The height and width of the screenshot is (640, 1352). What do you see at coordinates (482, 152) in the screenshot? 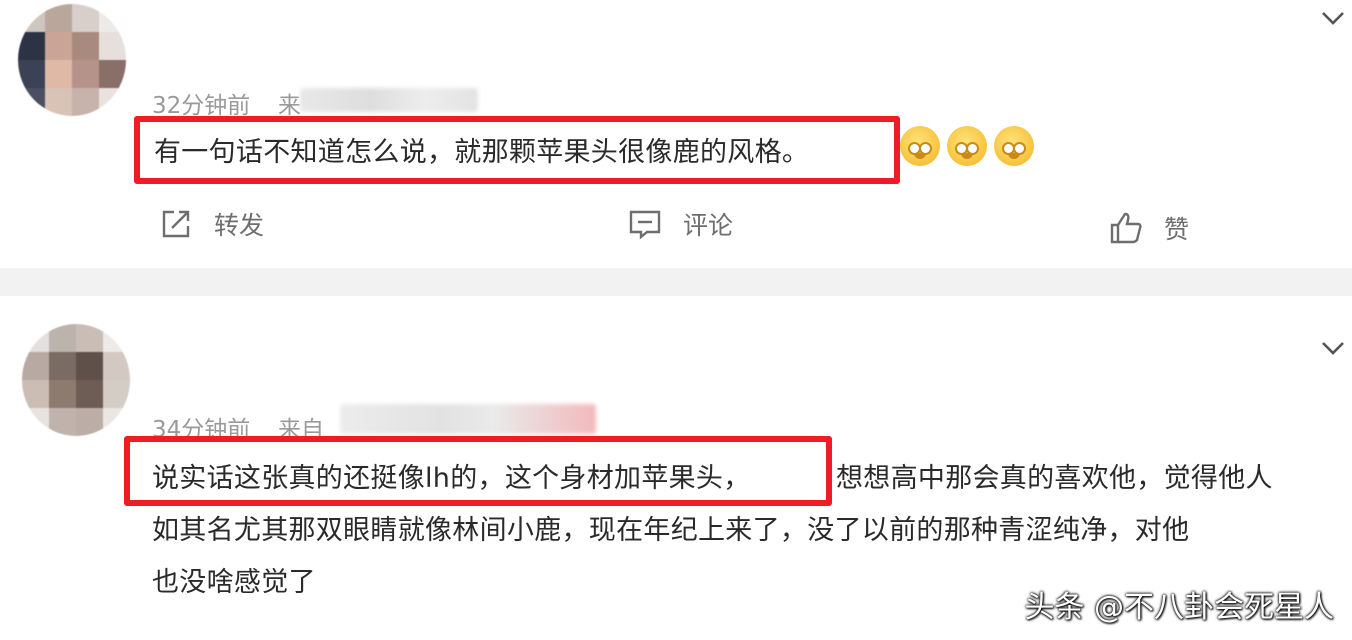
I see `comment-text: 有一句话不知道怎么说，就那颗苹果头很像鹿的风格。` at bounding box center [482, 152].